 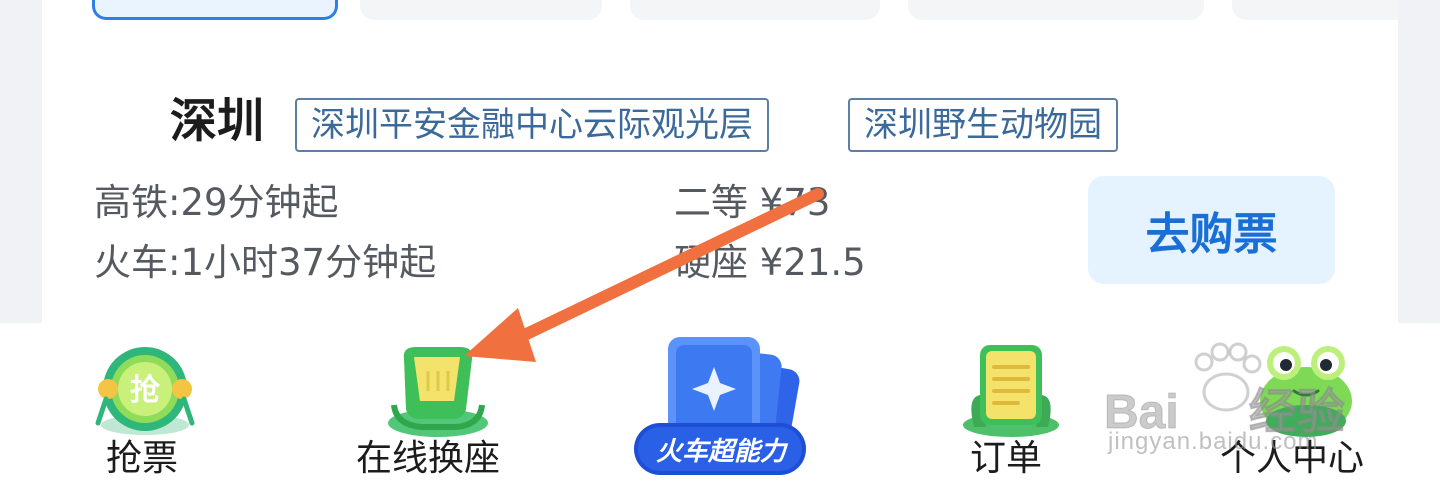 What do you see at coordinates (265, 262) in the screenshot?
I see `train-duration: 火车:1小时37分钟起` at bounding box center [265, 262].